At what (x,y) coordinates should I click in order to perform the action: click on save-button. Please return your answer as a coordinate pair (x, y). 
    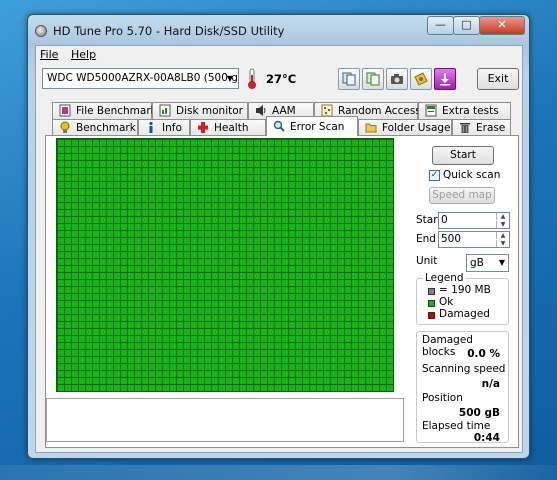
    Looking at the image, I should click on (445, 79).